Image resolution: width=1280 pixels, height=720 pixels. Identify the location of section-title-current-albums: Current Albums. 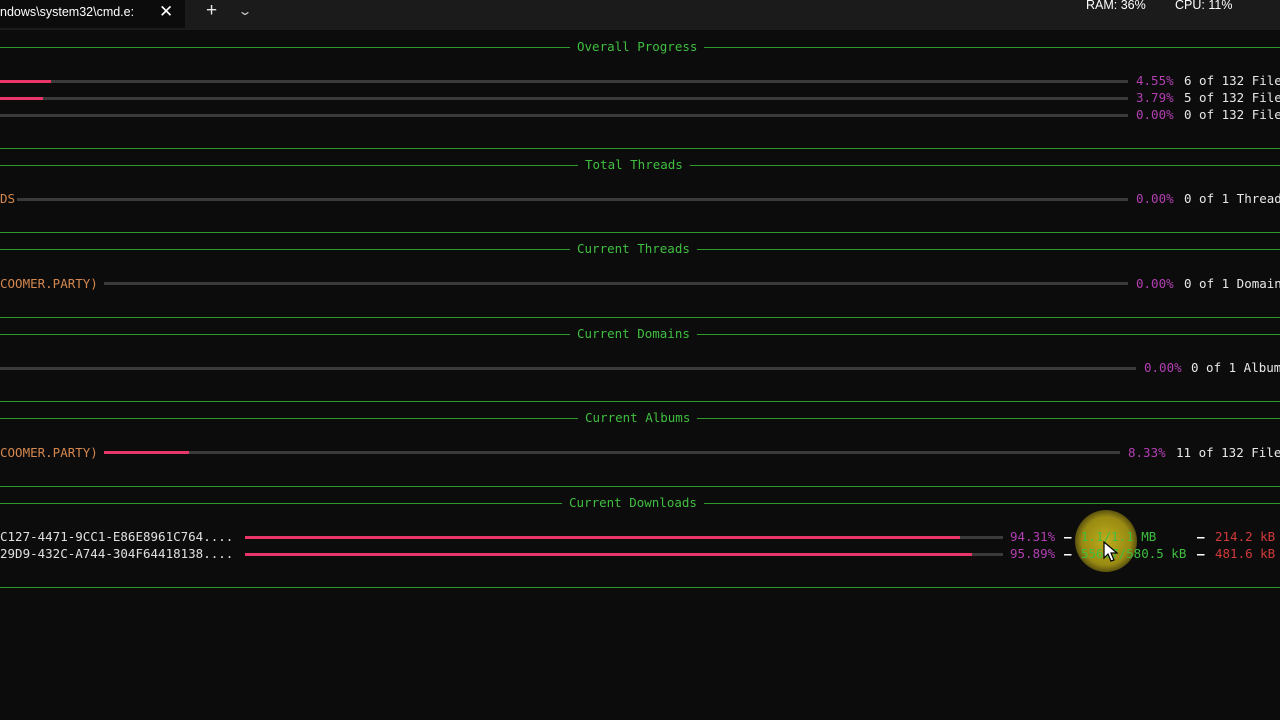
(638, 418).